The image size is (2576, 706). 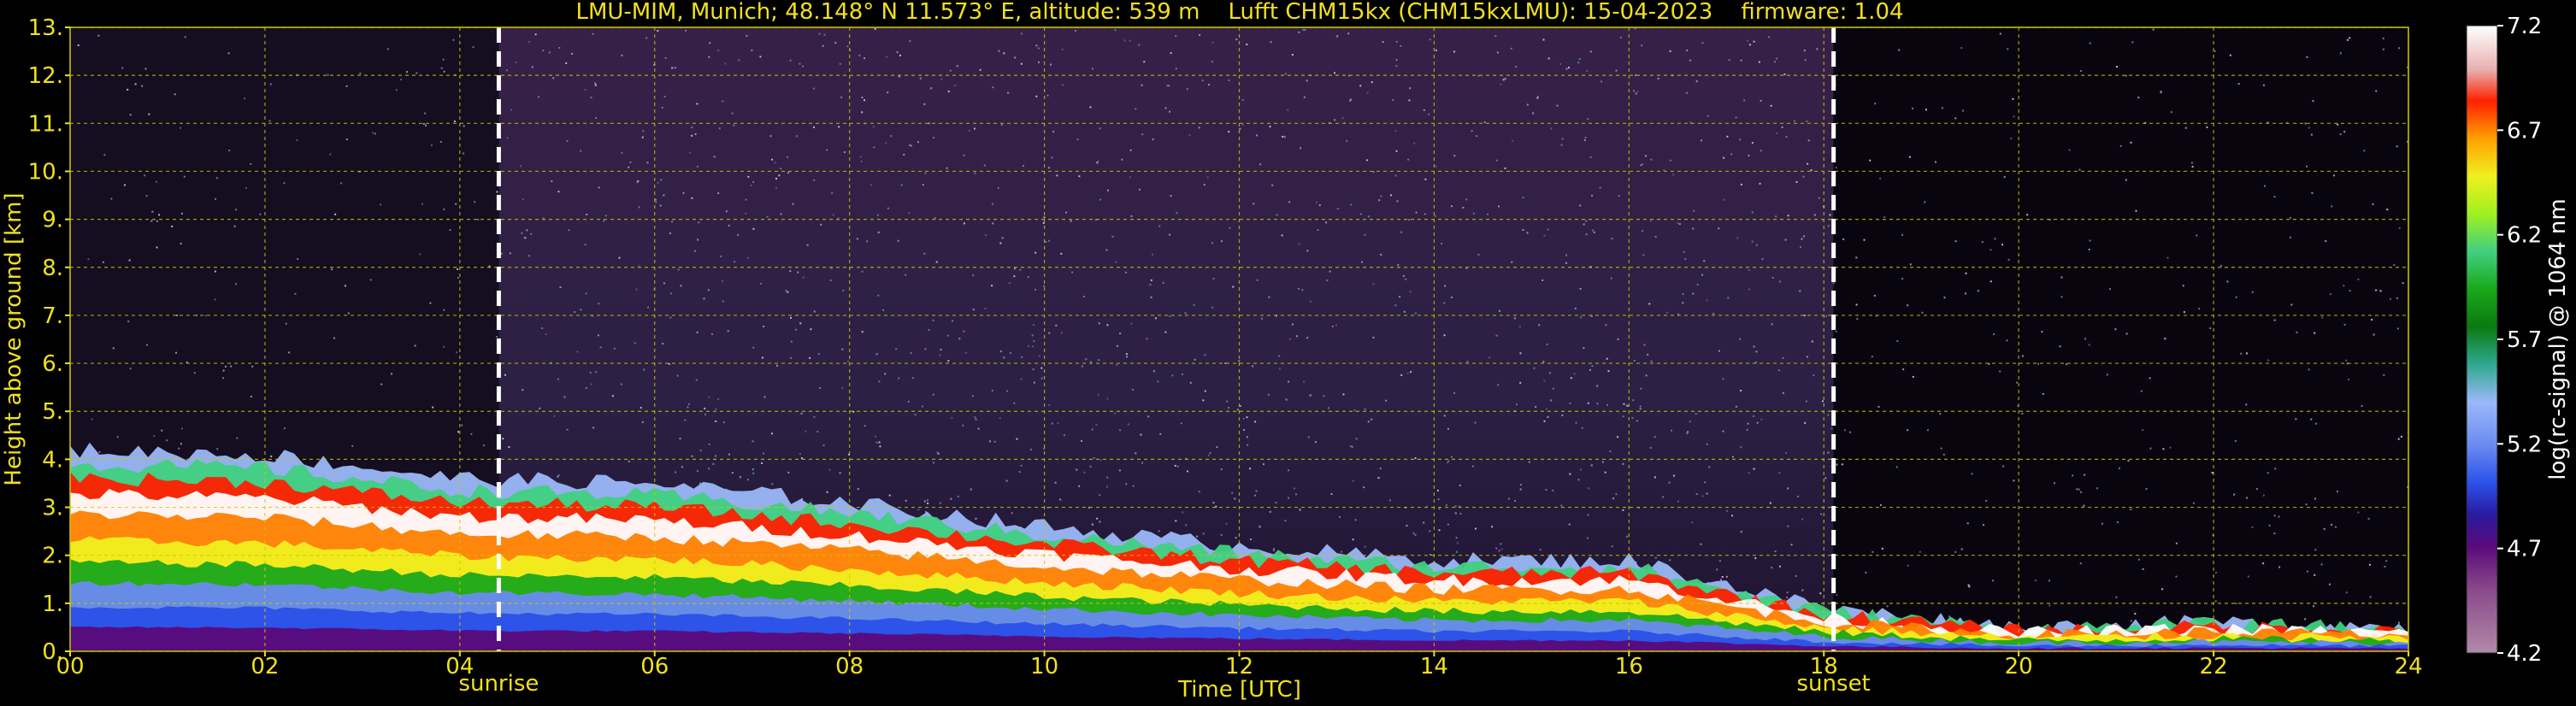 I want to click on y-tick-label: 4., so click(x=52, y=460).